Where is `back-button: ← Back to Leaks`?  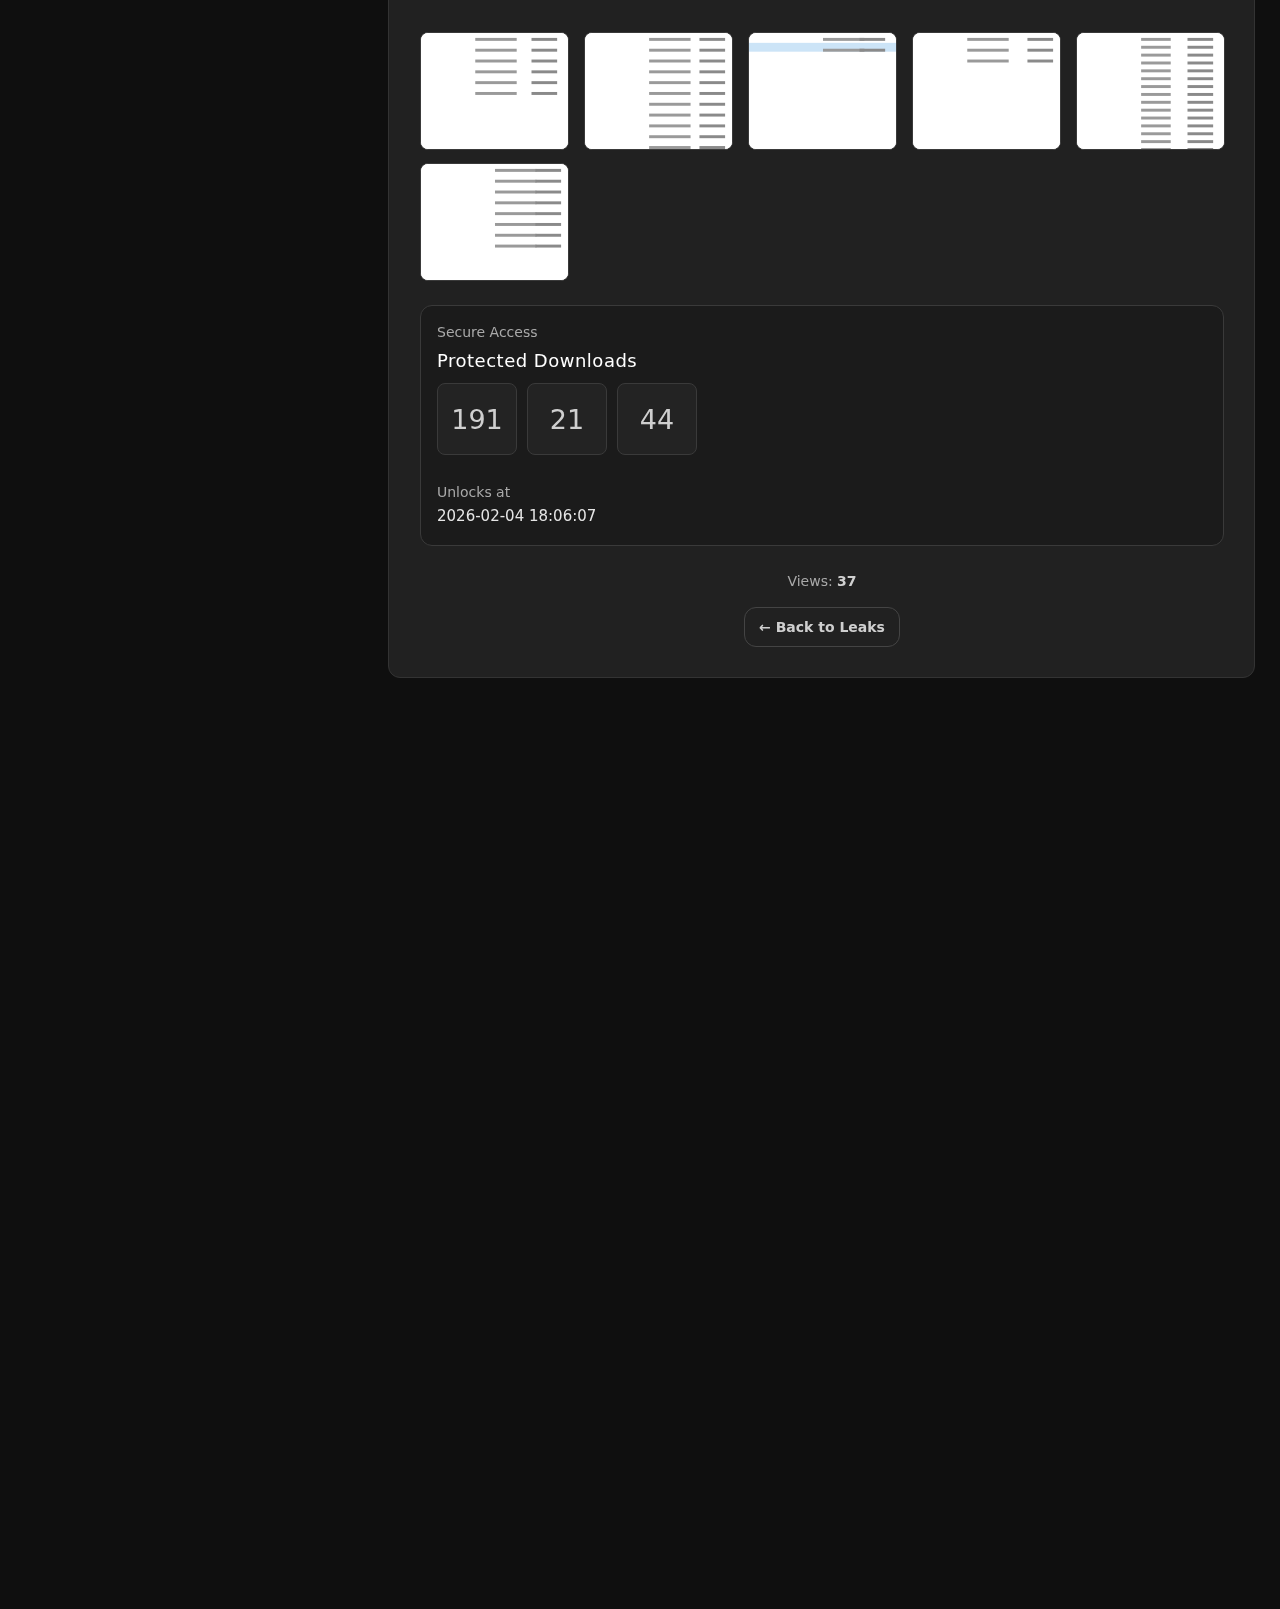
back-button: ← Back to Leaks is located at coordinates (822, 627).